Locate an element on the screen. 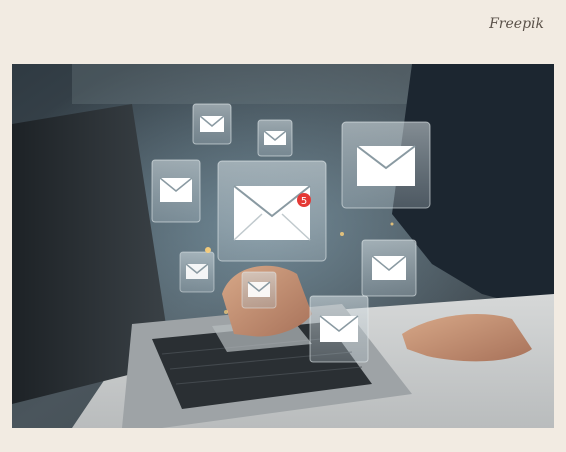  image-credit: Freepik is located at coordinates (516, 24).